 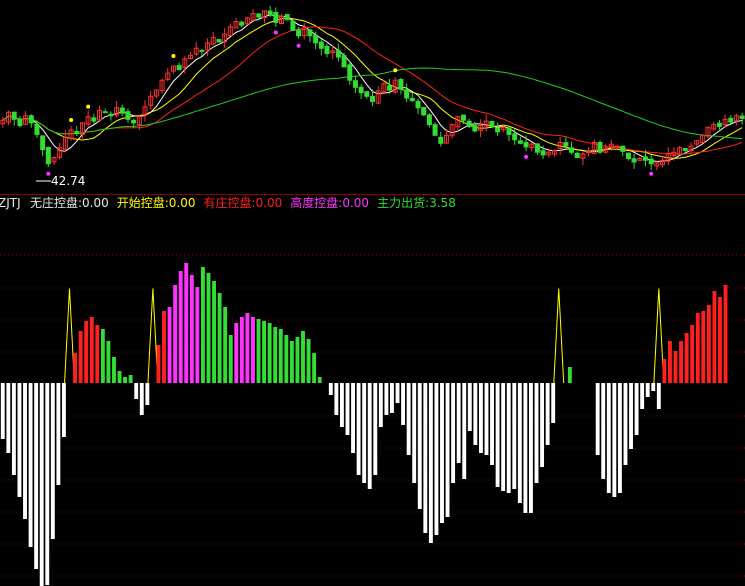 I want to click on low-price-label: 42.74, so click(x=68, y=181).